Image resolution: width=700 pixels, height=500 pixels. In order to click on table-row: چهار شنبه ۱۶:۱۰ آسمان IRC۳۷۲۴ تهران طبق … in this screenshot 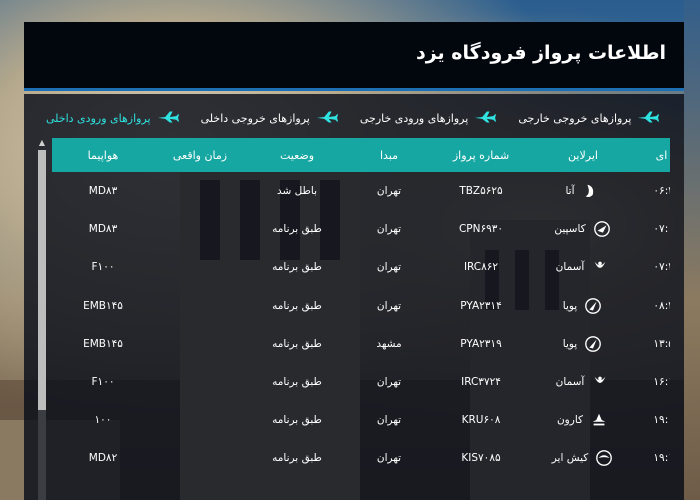, I will do `click(361, 382)`.